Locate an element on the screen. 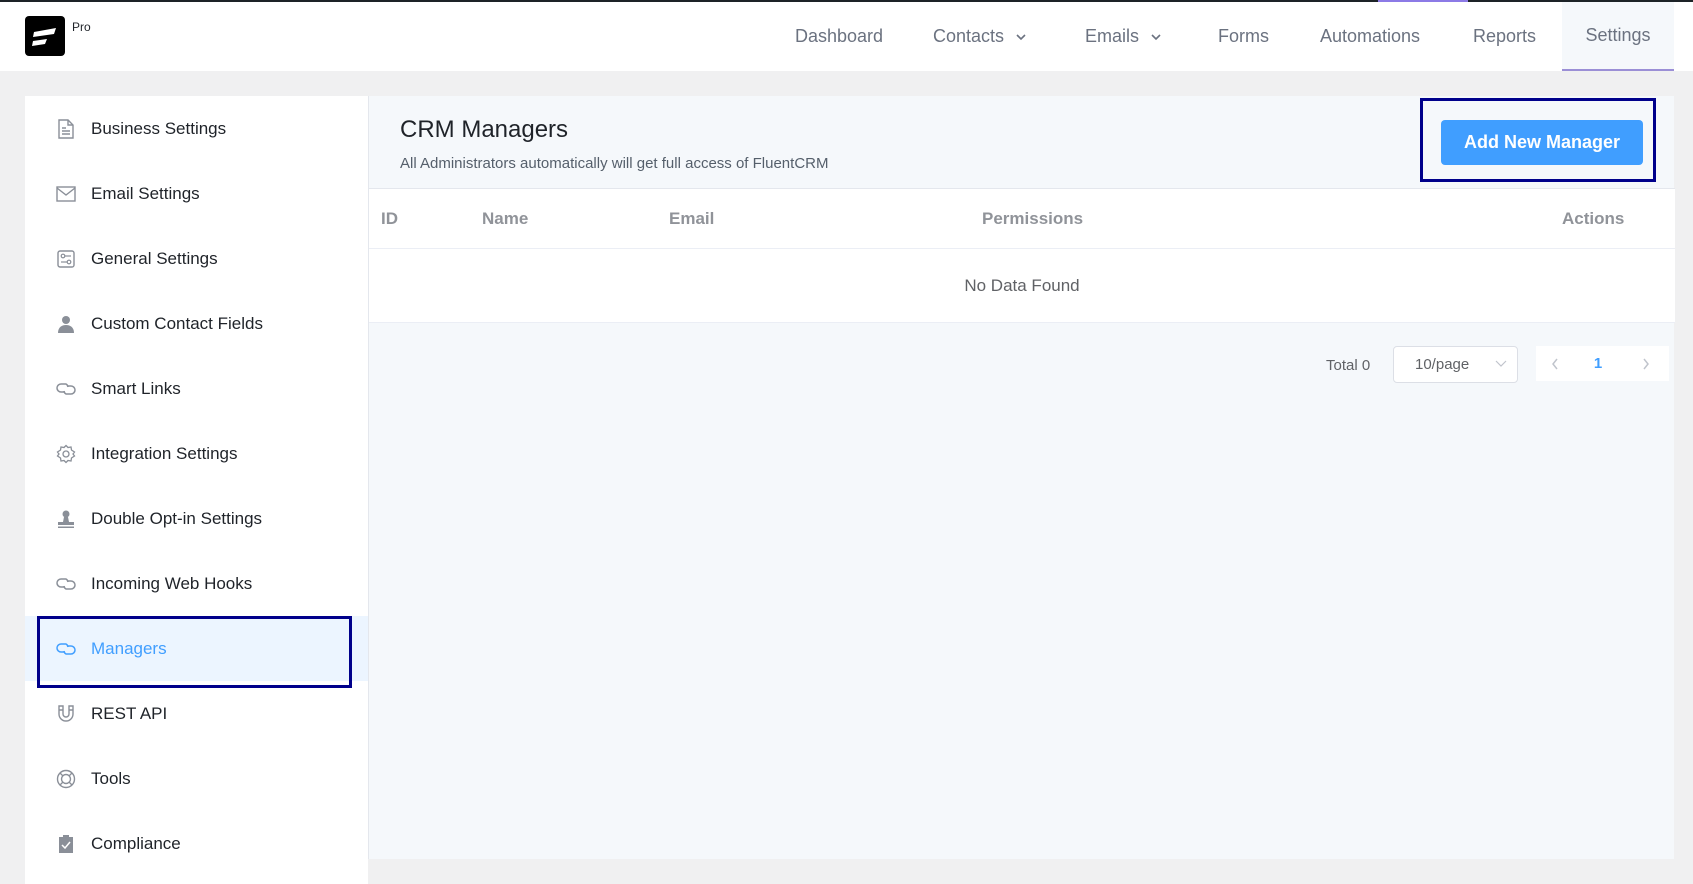 The width and height of the screenshot is (1693, 884). sidebar-item-label: Integration Settings is located at coordinates (164, 453).